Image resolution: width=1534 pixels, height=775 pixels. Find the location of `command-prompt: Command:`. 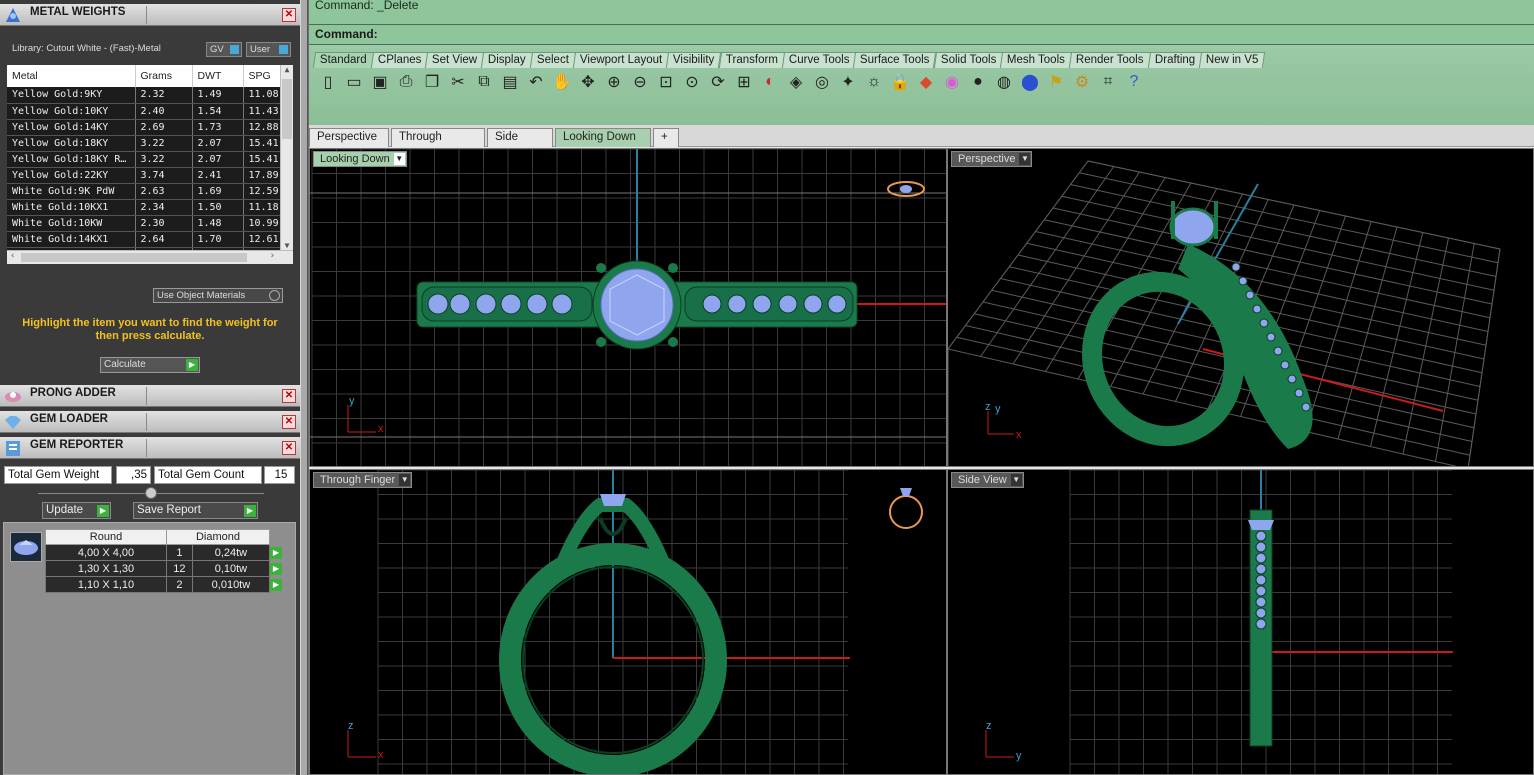

command-prompt: Command: is located at coordinates (921, 34).